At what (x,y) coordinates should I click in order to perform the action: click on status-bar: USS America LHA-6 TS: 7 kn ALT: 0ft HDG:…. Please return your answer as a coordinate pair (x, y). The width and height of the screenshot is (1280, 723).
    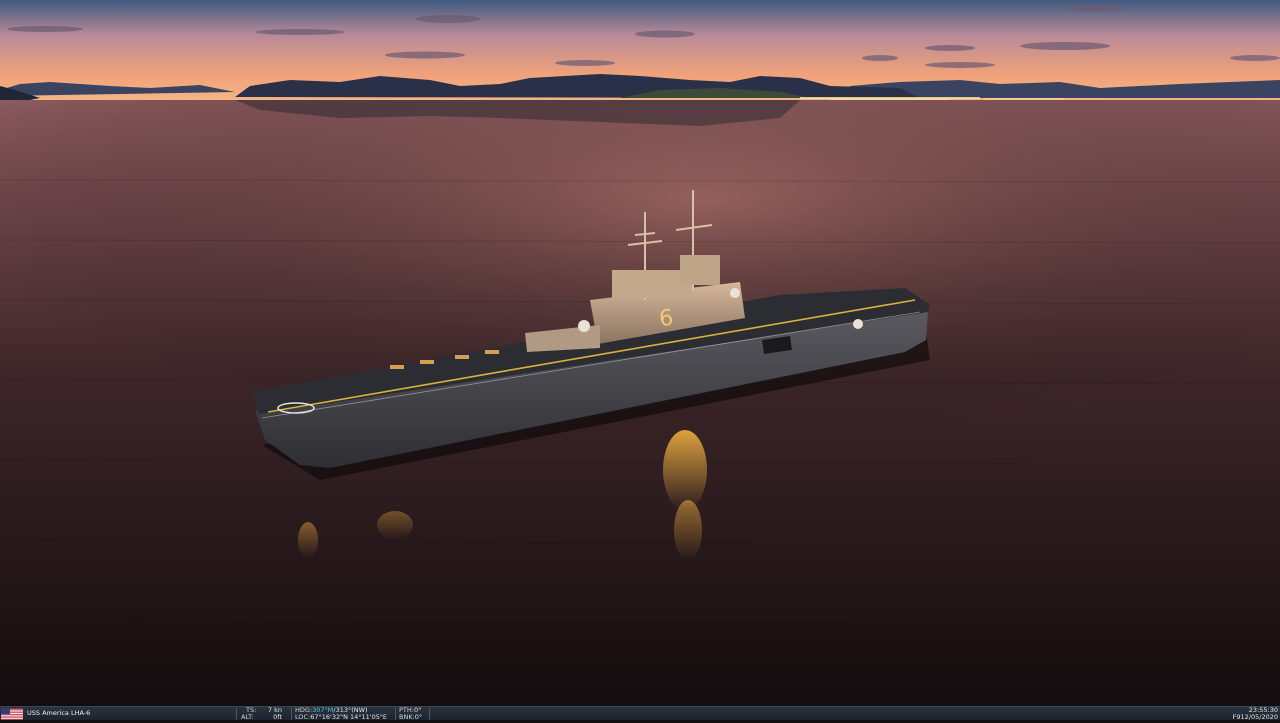
    Looking at the image, I should click on (640, 713).